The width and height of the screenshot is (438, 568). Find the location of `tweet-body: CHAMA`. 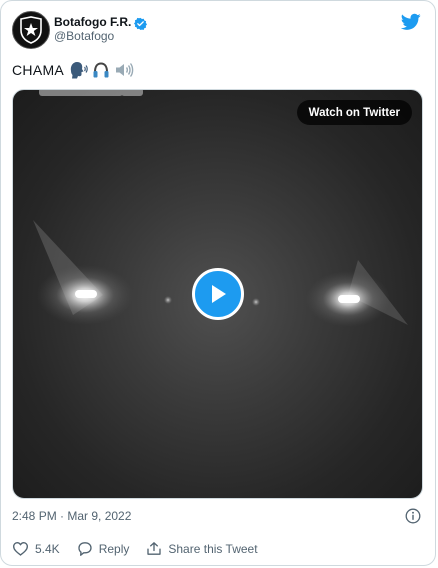

tweet-body: CHAMA is located at coordinates (38, 70).